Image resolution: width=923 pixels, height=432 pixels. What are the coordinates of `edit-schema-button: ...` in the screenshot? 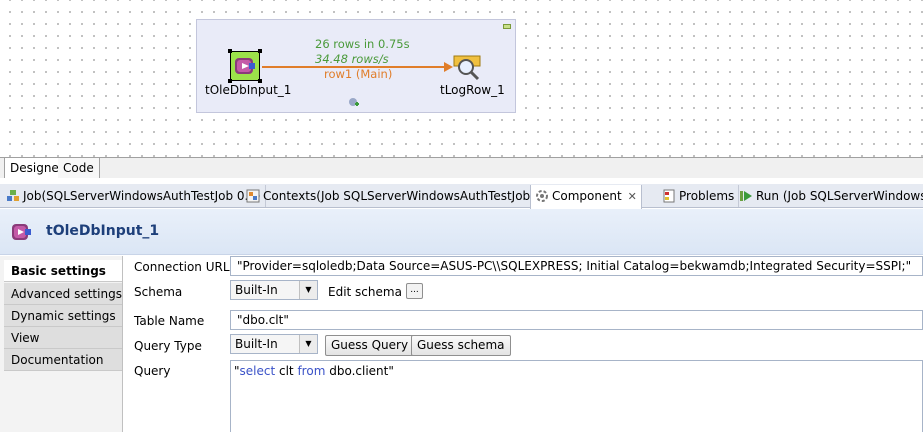 It's located at (414, 291).